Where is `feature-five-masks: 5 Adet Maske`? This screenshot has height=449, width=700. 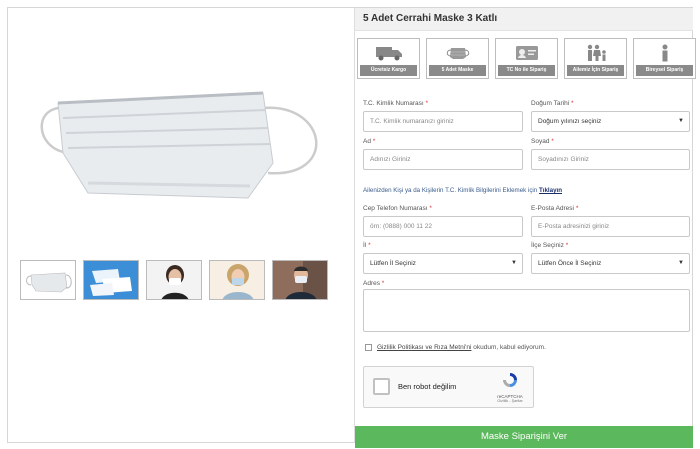
feature-five-masks: 5 Adet Maske is located at coordinates (457, 58).